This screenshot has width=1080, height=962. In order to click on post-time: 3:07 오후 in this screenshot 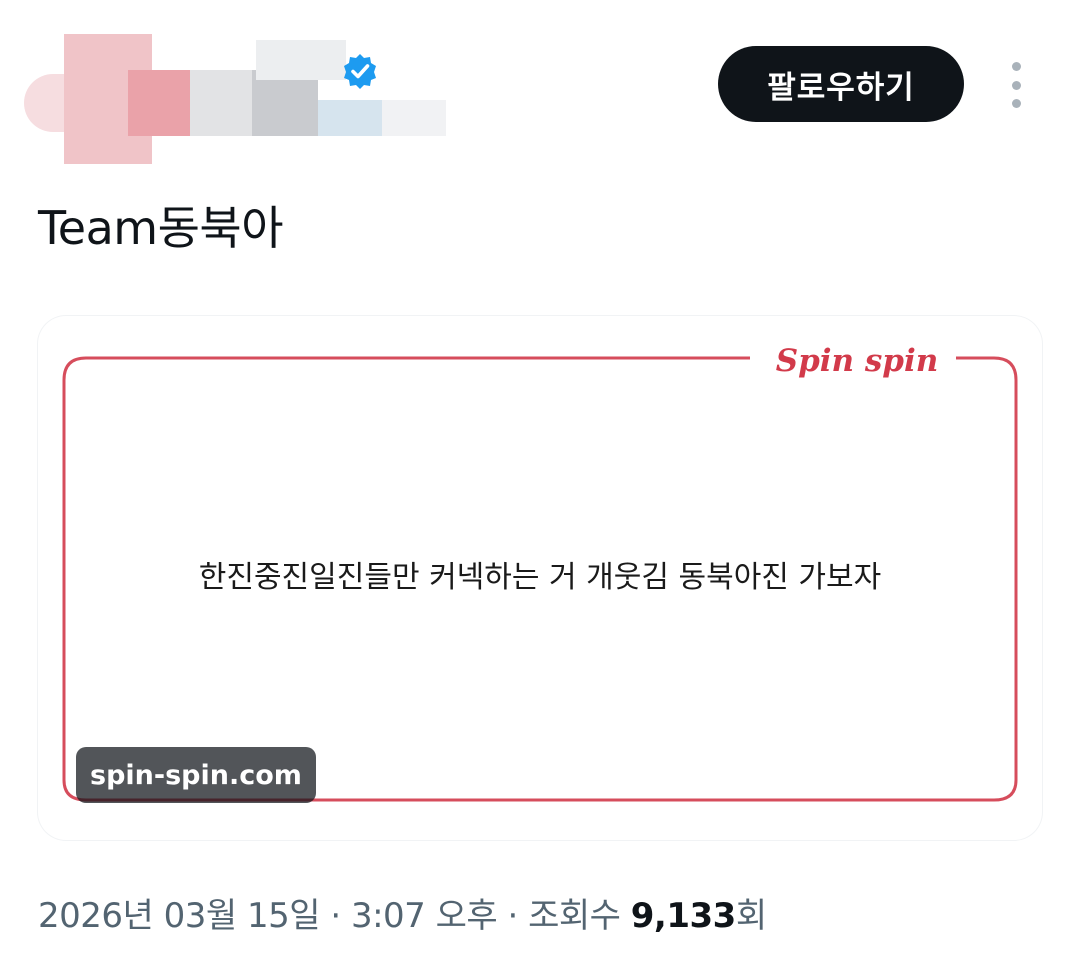, I will do `click(424, 916)`.